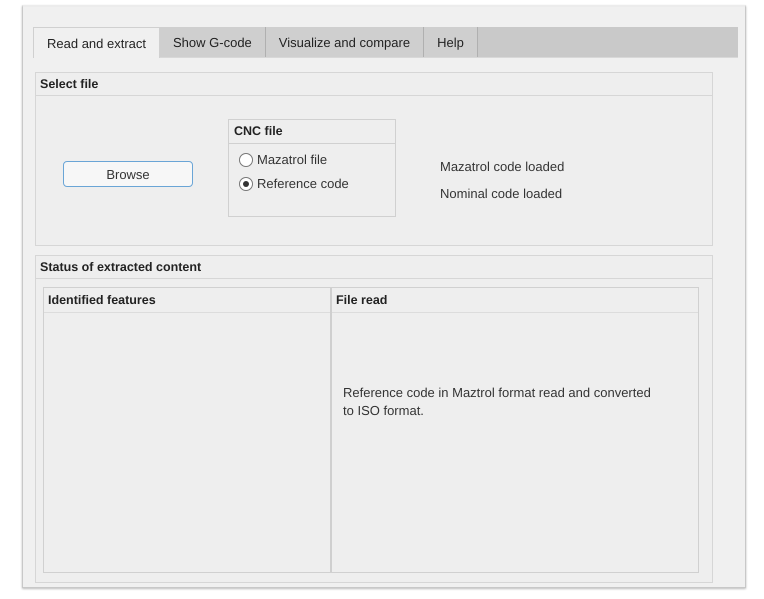 The image size is (764, 599). I want to click on tab: Help, so click(451, 42).